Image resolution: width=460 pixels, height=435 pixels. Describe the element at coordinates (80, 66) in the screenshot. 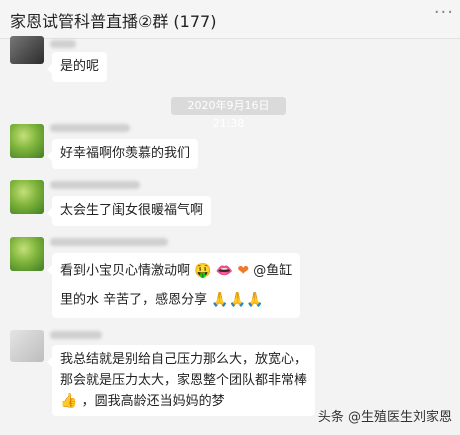

I see `message-text: 是的呢` at that location.